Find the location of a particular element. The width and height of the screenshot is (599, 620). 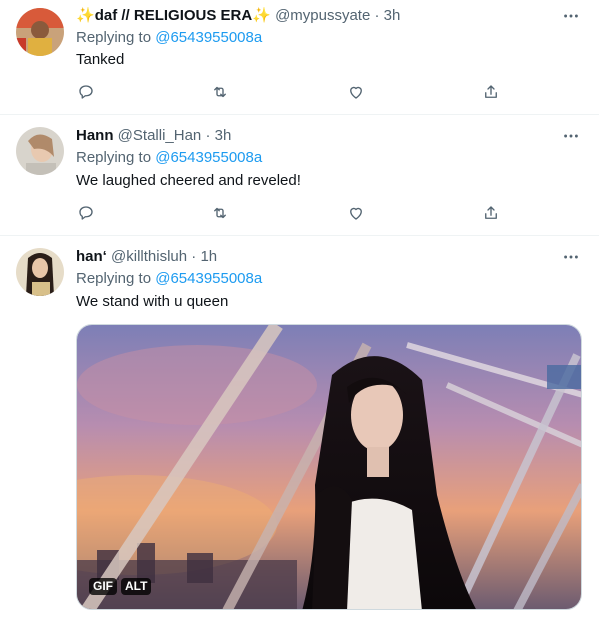

tweet-header: ✨daf // RELIGIOUS ERA✨ @mypussyate · 3h is located at coordinates (317, 16).